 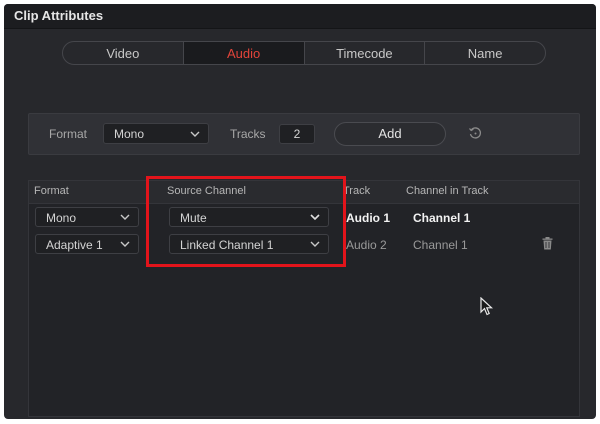 What do you see at coordinates (368, 218) in the screenshot?
I see `row-1-track: Audio 1` at bounding box center [368, 218].